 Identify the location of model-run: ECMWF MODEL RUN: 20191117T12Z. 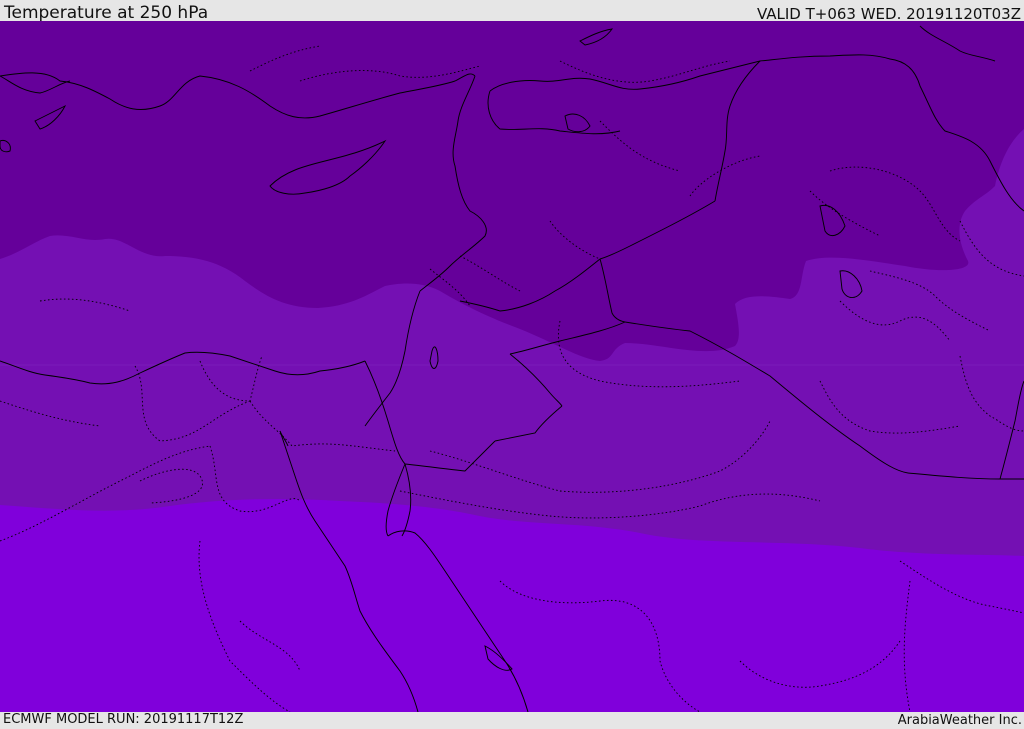
(123, 719).